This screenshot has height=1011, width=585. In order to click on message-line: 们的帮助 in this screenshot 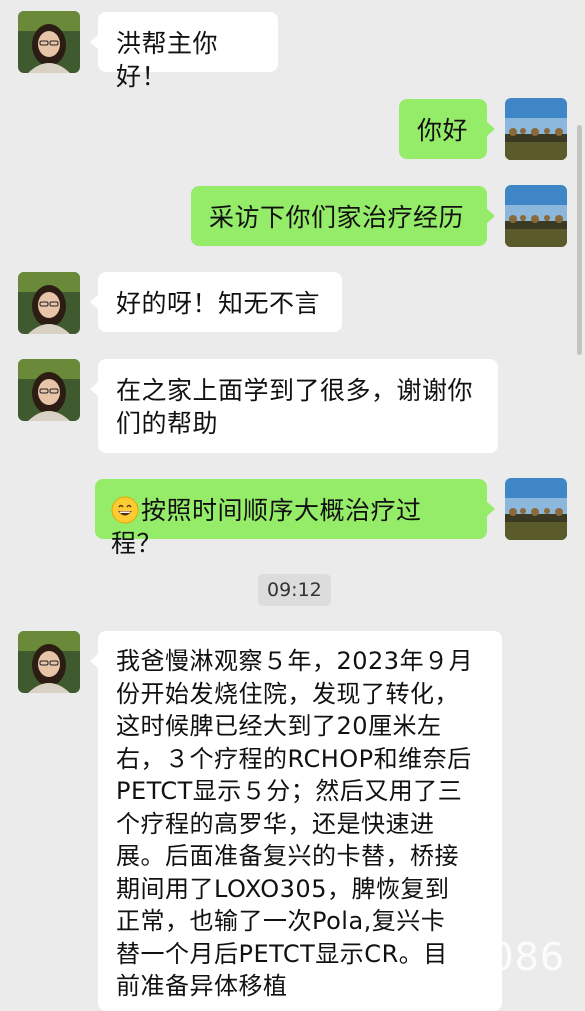, I will do `click(167, 423)`.